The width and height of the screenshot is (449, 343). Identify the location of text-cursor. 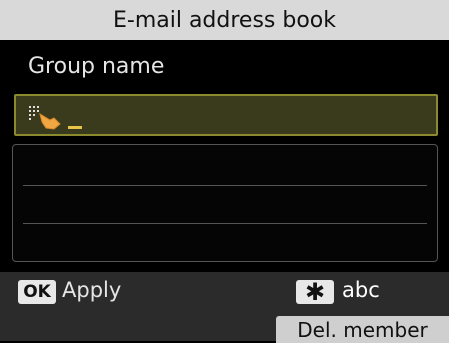
(75, 127).